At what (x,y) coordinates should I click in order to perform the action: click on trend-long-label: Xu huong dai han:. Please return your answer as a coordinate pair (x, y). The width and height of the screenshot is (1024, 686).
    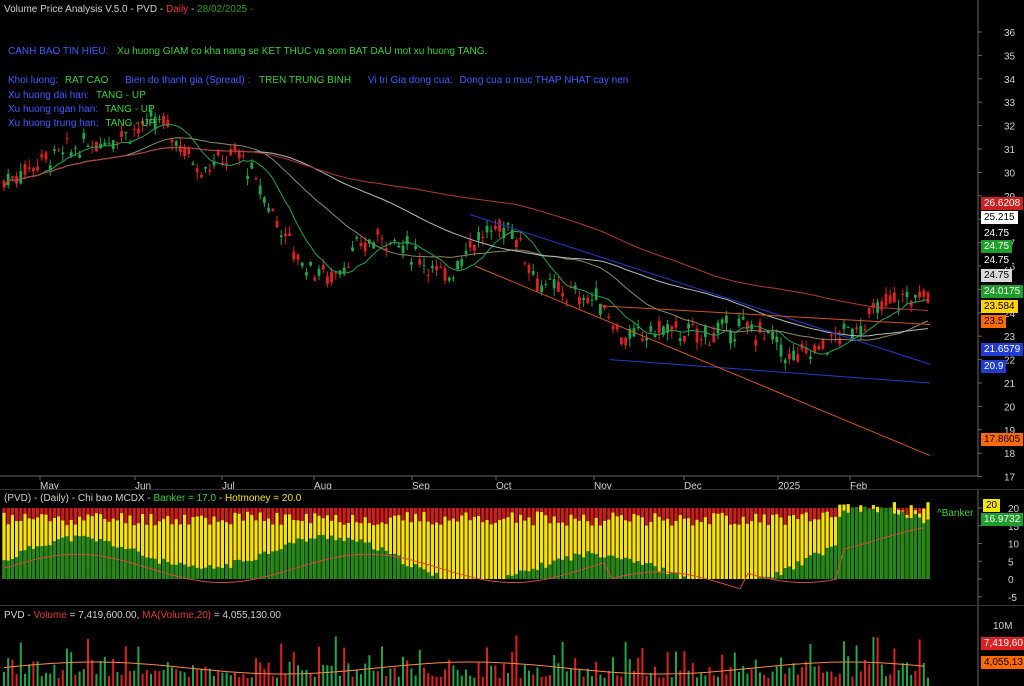
    Looking at the image, I should click on (49, 95).